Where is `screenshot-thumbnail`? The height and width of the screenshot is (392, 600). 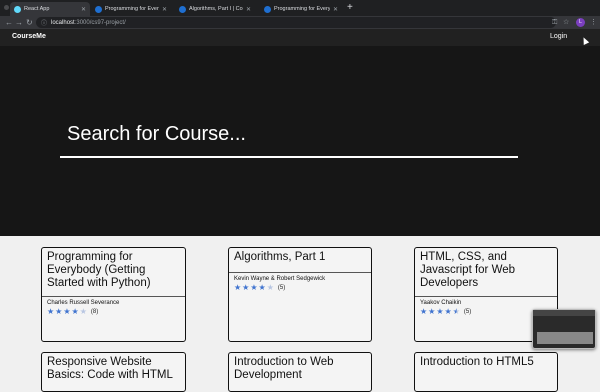 screenshot-thumbnail is located at coordinates (564, 329).